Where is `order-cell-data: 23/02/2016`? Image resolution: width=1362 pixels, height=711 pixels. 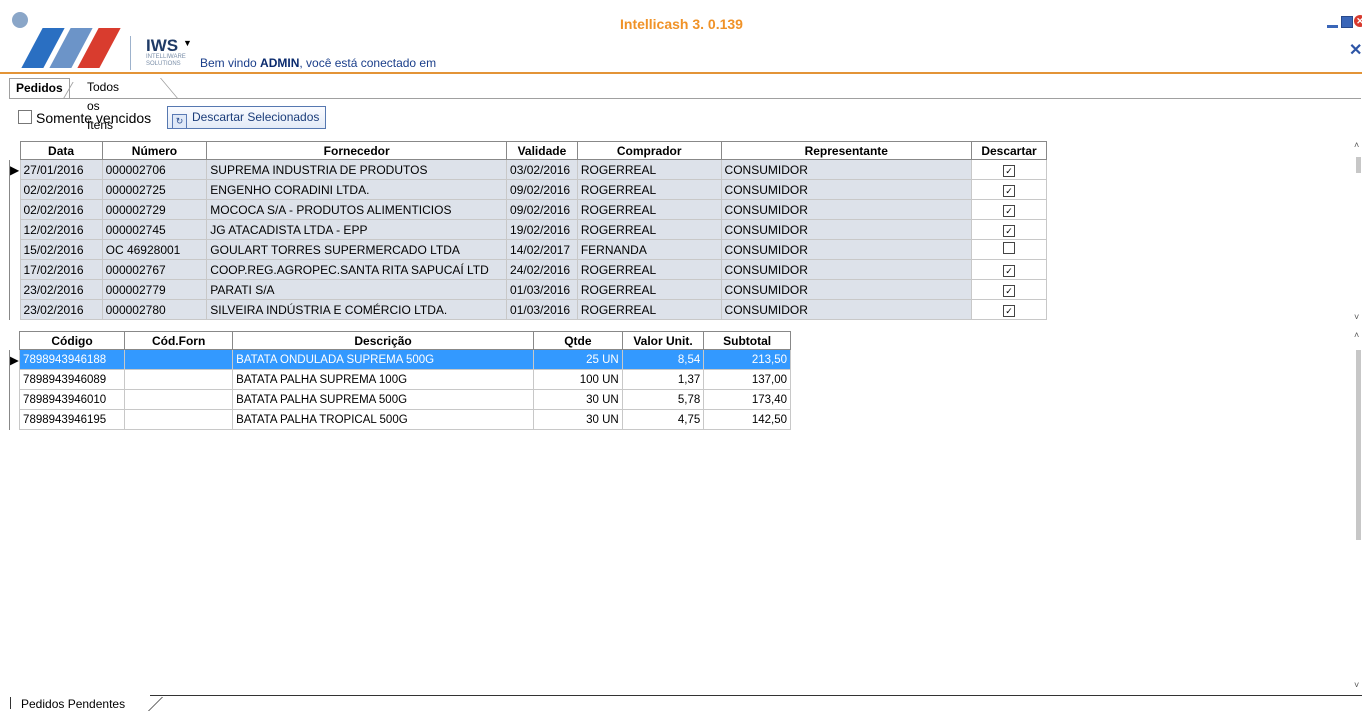 order-cell-data: 23/02/2016 is located at coordinates (61, 289).